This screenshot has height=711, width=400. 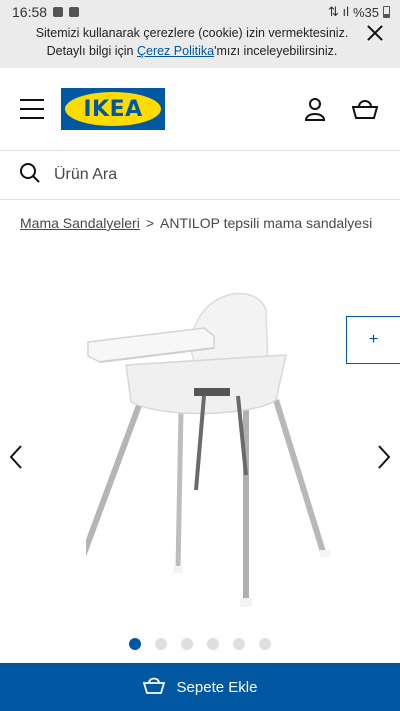 What do you see at coordinates (153, 687) in the screenshot?
I see `cart-icon` at bounding box center [153, 687].